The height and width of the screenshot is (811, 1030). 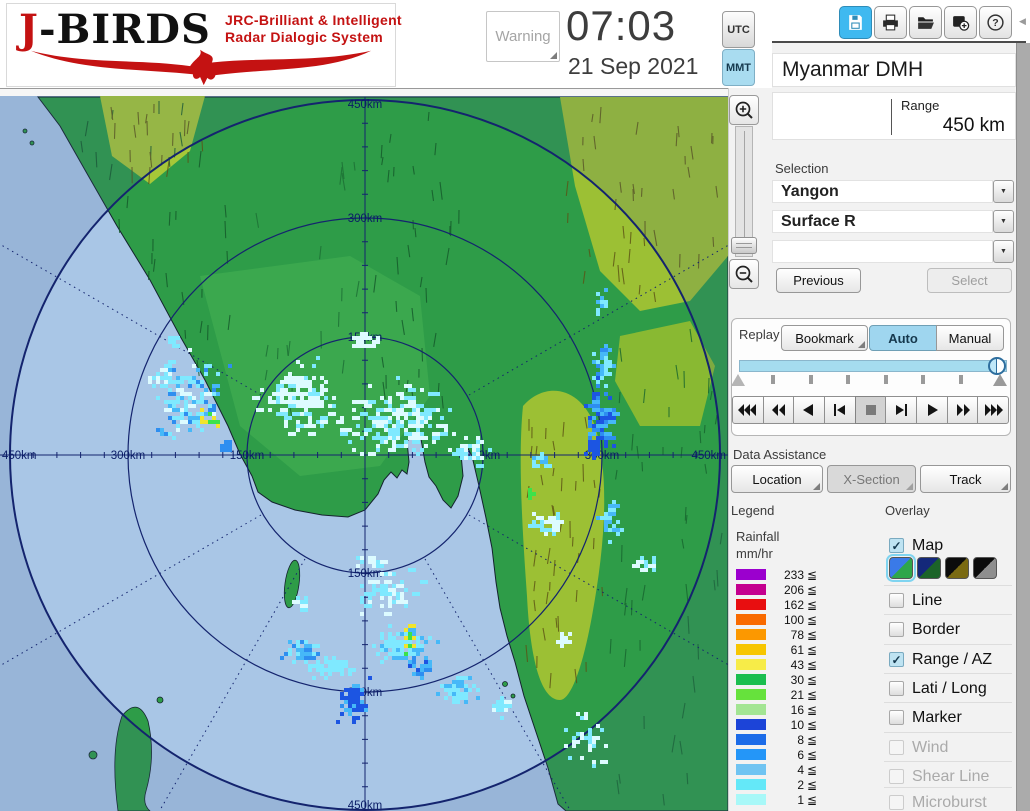 I want to click on replay-progress-track, so click(x=873, y=366).